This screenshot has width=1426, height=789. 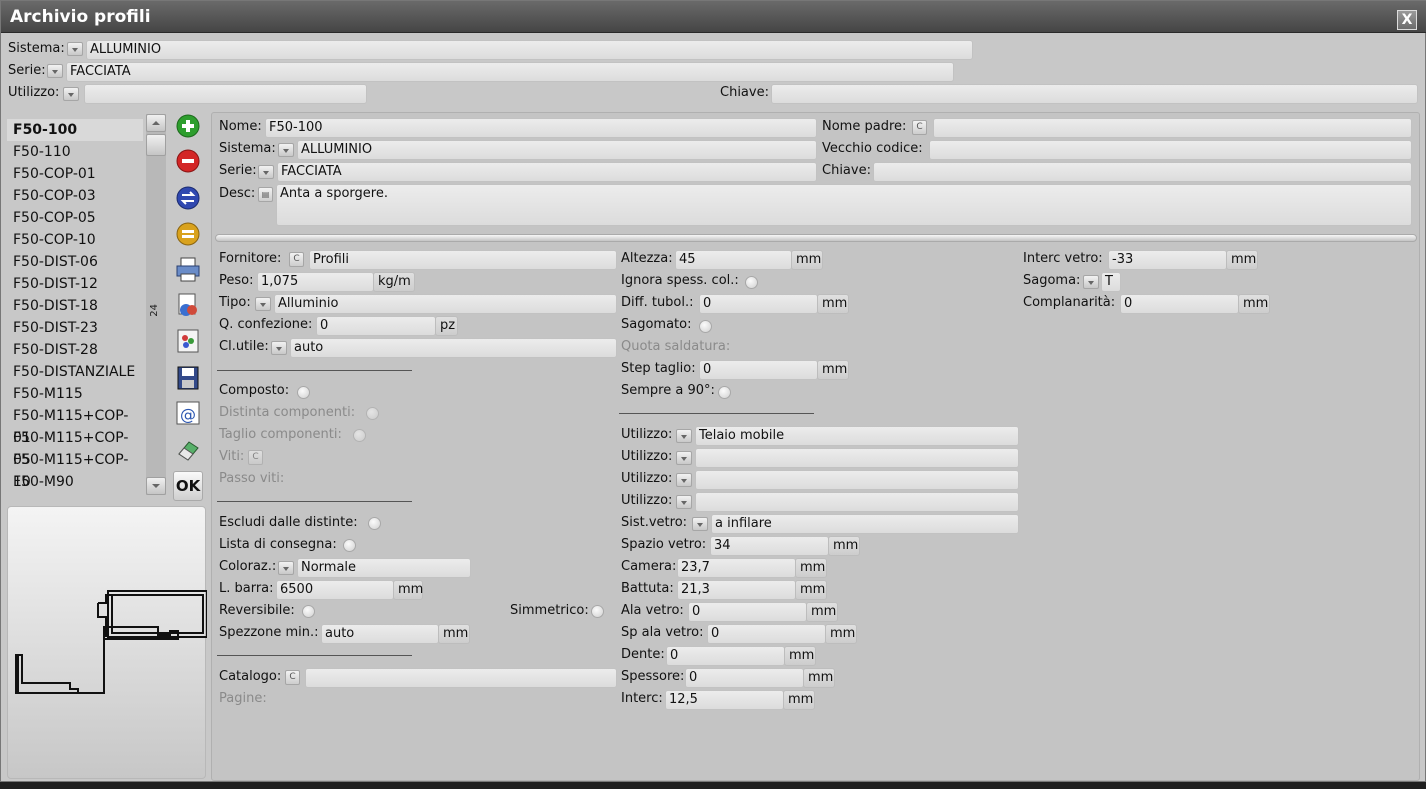 What do you see at coordinates (265, 194) in the screenshot?
I see `desc-edit-button: ▤` at bounding box center [265, 194].